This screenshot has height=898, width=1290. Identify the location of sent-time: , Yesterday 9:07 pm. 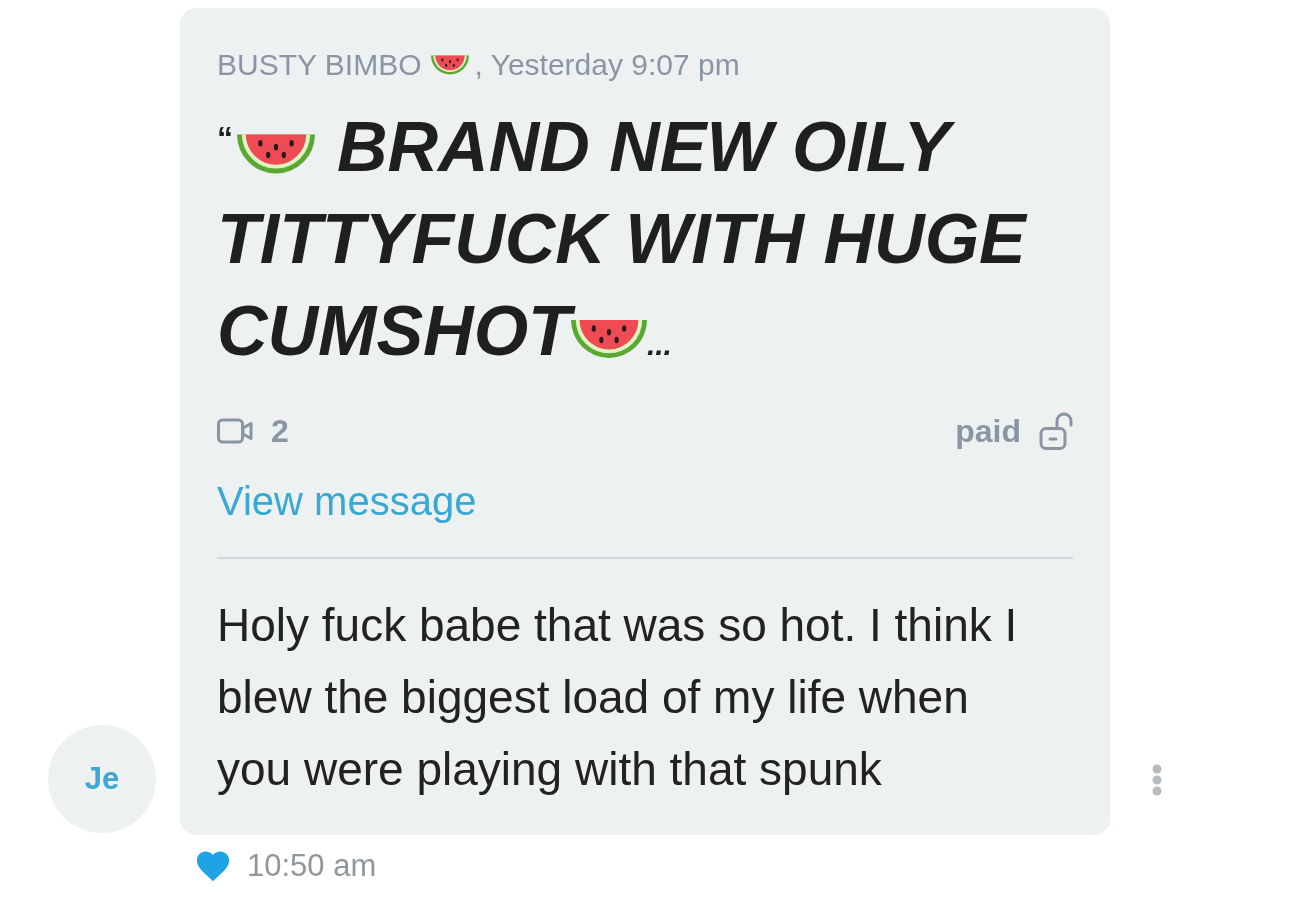
(607, 65).